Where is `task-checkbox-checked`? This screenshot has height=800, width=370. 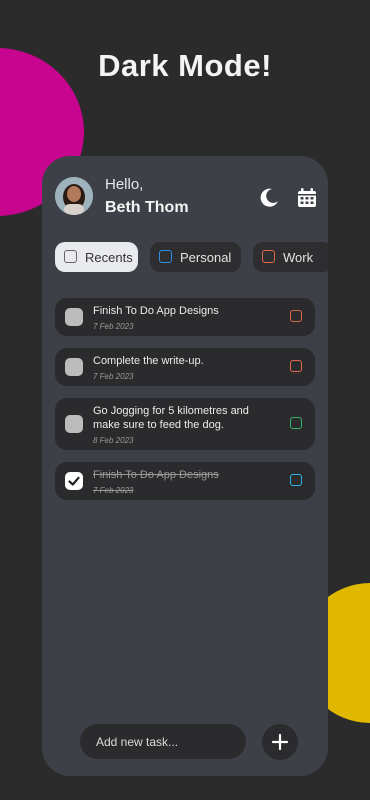
task-checkbox-checked is located at coordinates (74, 481).